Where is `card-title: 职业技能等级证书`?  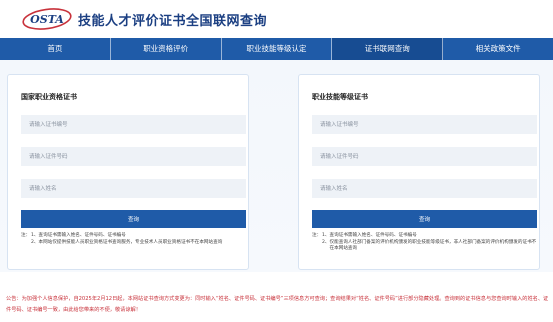 card-title: 职业技能等级证书 is located at coordinates (340, 97).